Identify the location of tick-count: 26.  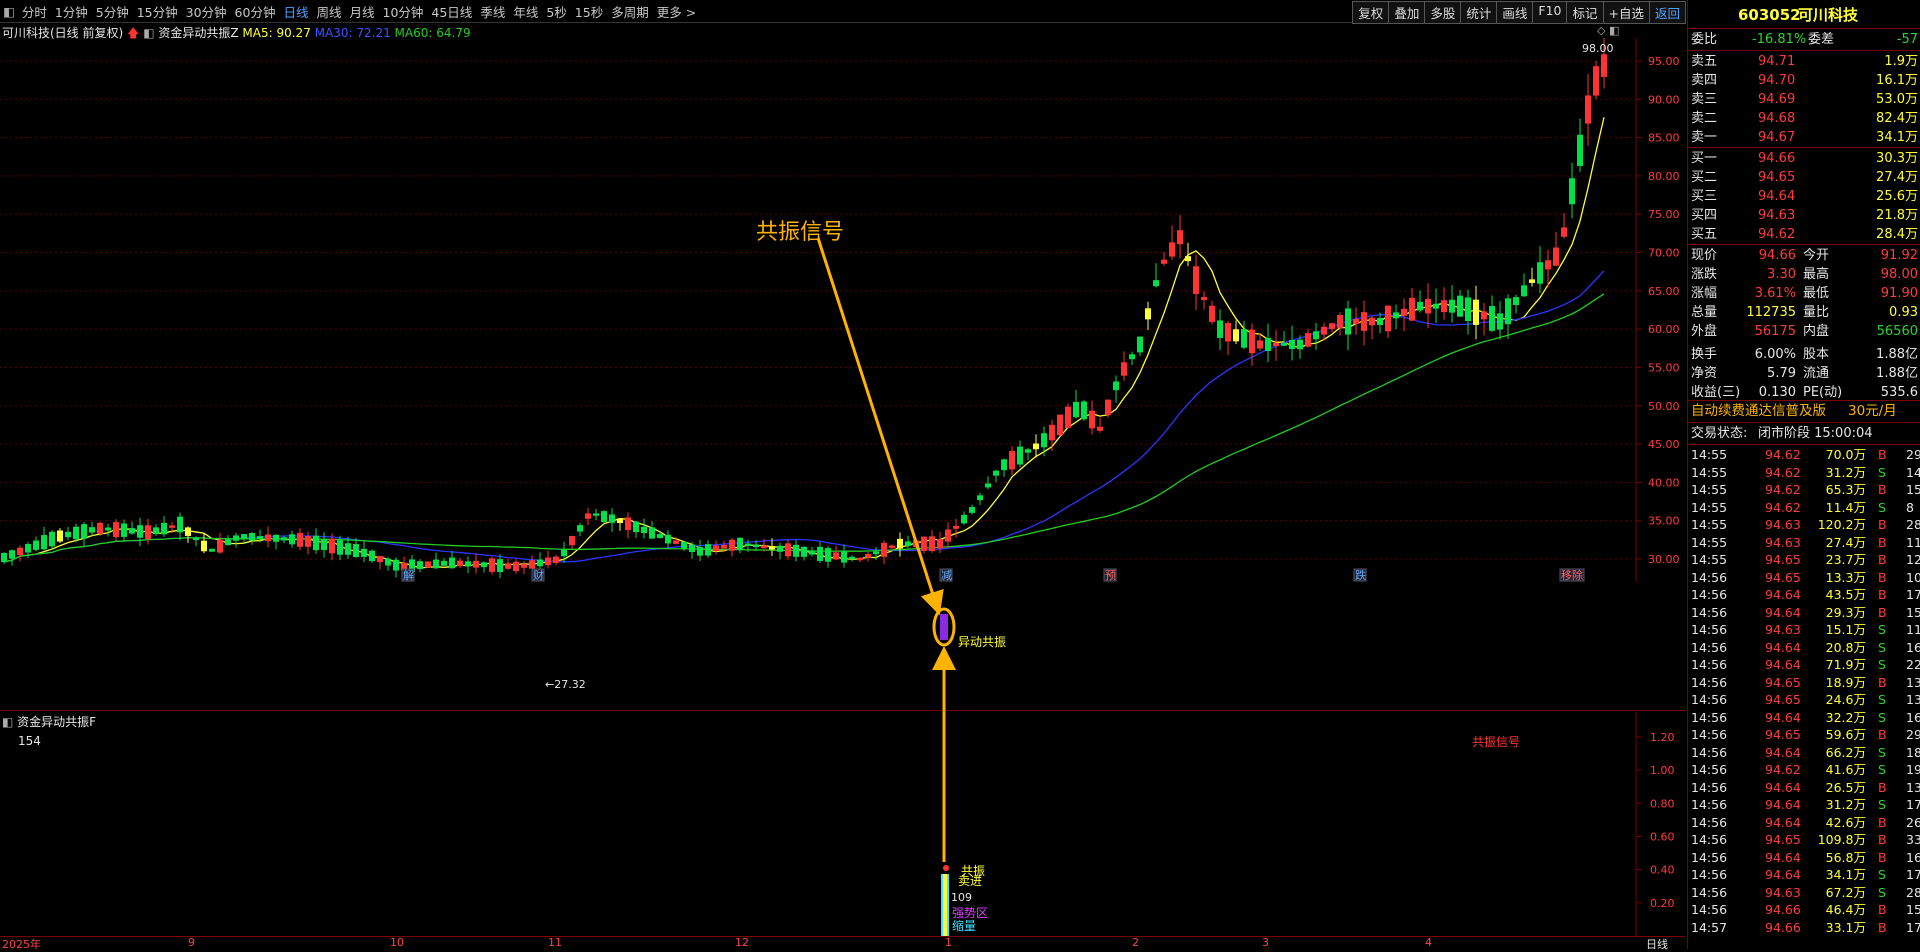
(1913, 822).